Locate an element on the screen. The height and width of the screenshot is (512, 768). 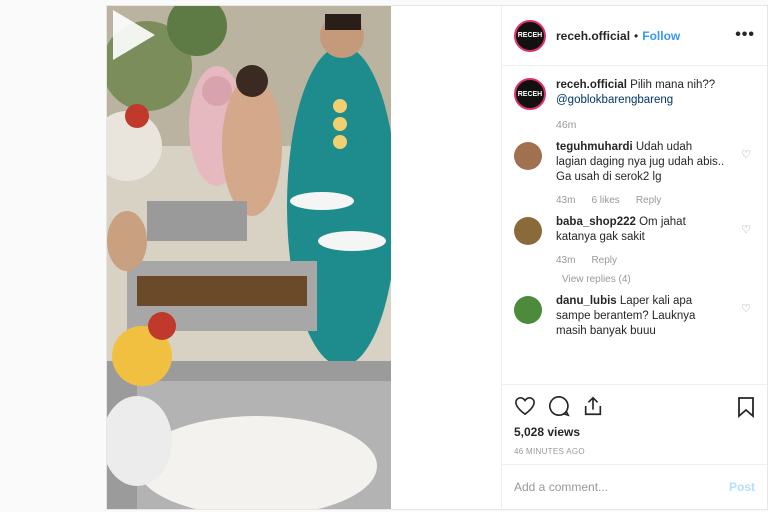
caption-username: receh.official is located at coordinates (591, 85).